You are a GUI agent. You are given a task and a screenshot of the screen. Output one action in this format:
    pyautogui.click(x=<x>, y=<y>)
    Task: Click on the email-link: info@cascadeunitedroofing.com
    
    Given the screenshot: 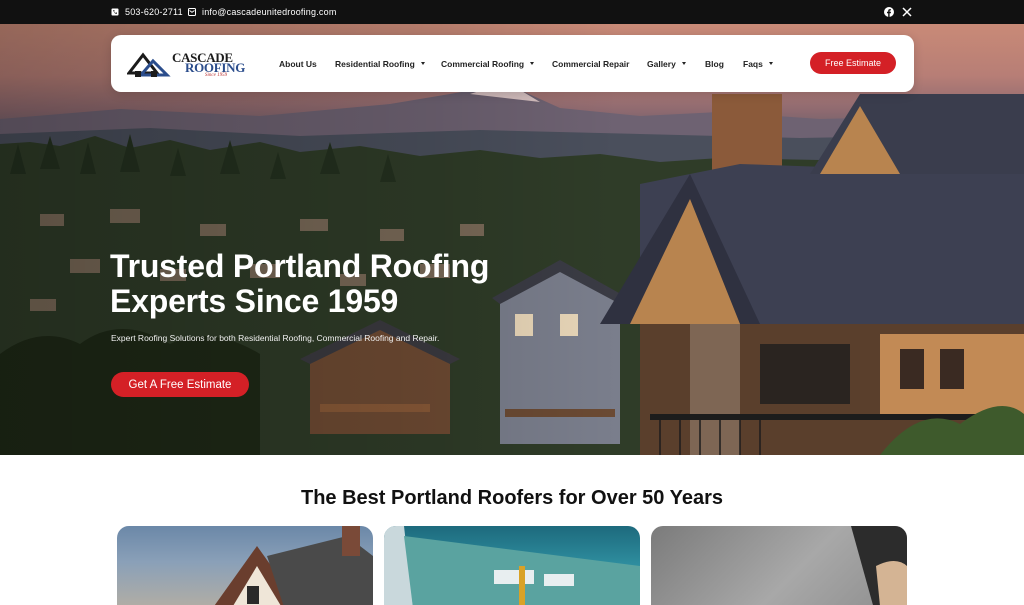 What is the action you would take?
    pyautogui.click(x=262, y=12)
    